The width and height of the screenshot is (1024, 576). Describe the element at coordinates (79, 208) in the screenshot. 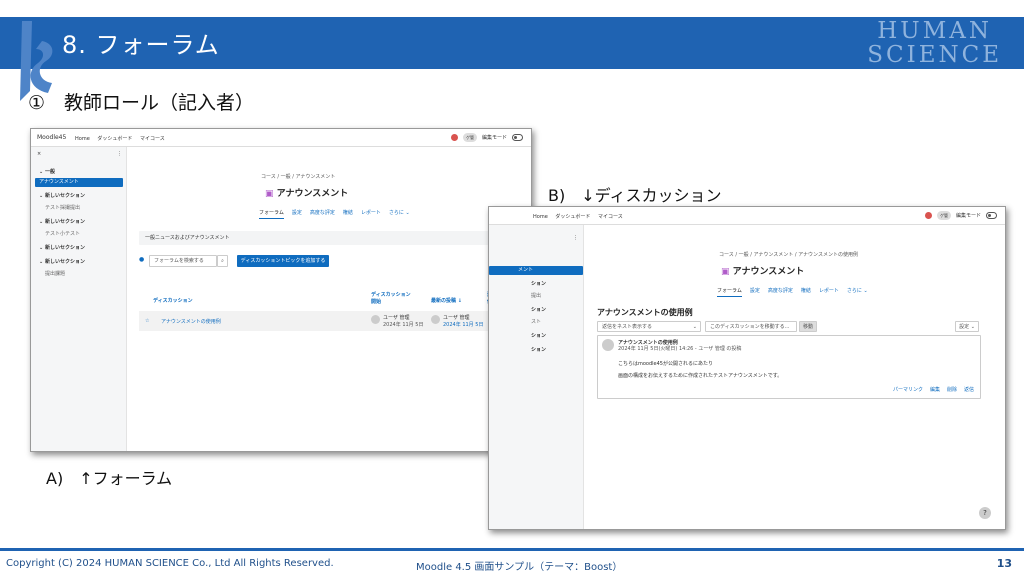

I see `drawer-item: テスト採撮提出` at that location.